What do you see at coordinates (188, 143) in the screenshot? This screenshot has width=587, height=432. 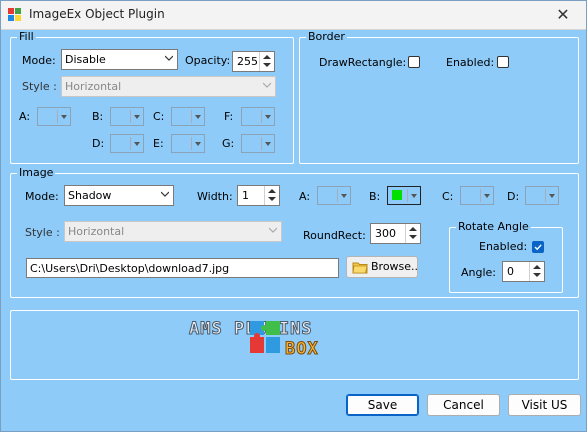 I see `fill-color-e-picker` at bounding box center [188, 143].